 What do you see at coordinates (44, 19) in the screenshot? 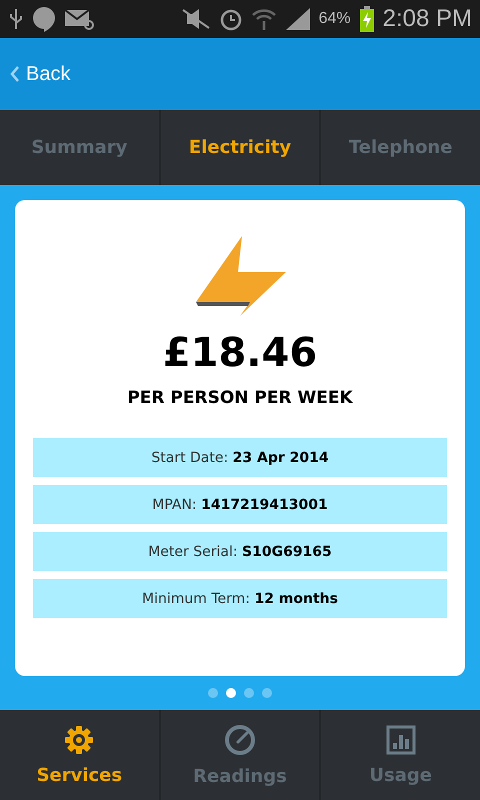
I see `chat-bubble-icon` at bounding box center [44, 19].